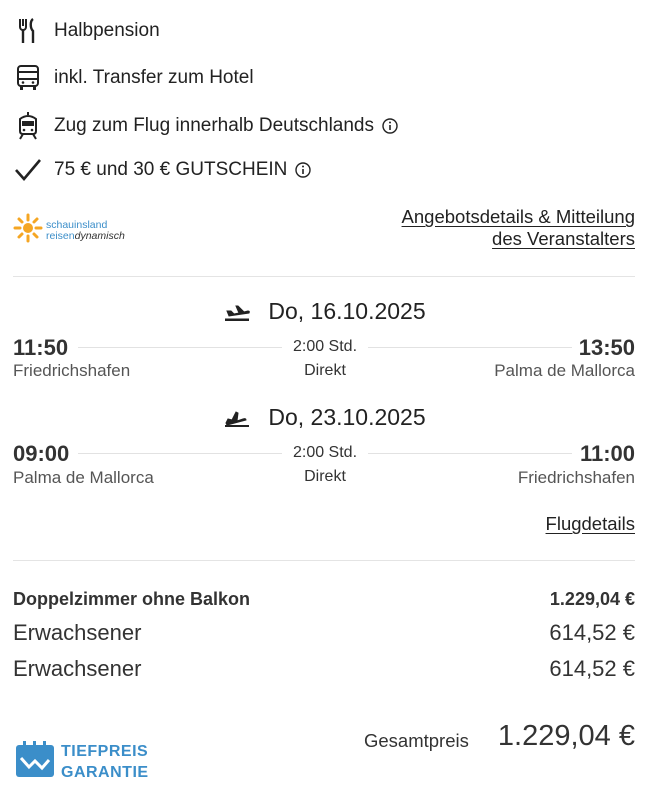  I want to click on provider-logo-text: schauinsland reisendynamisch, so click(85, 230).